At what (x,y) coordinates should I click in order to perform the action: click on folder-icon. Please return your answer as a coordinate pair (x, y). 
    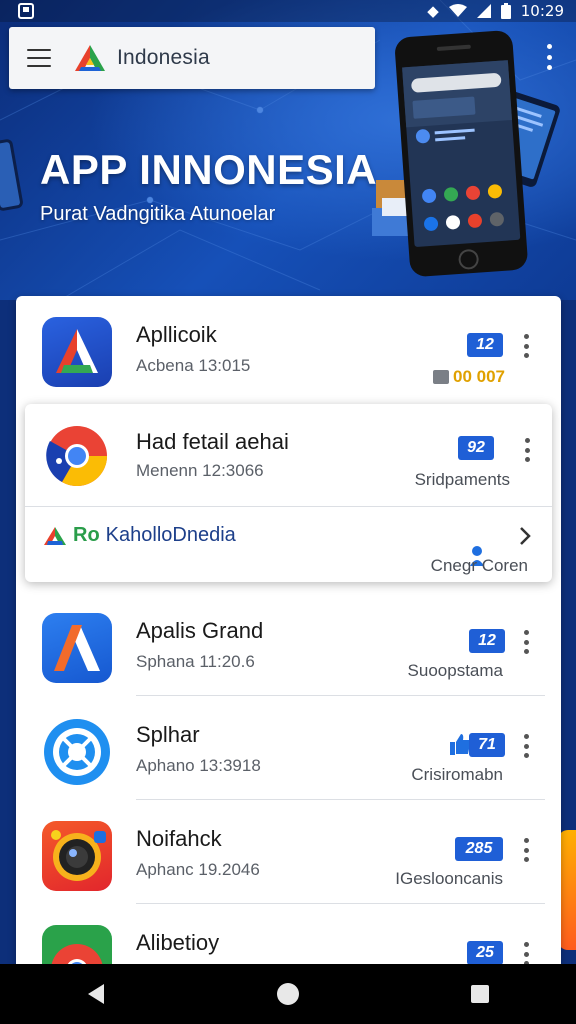
    Looking at the image, I should click on (441, 377).